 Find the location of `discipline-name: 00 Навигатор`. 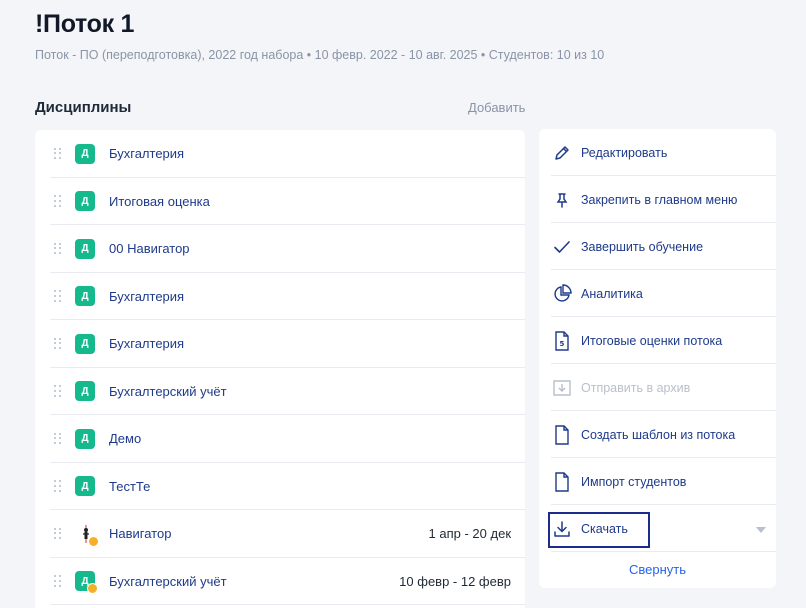

discipline-name: 00 Навигатор is located at coordinates (149, 248).